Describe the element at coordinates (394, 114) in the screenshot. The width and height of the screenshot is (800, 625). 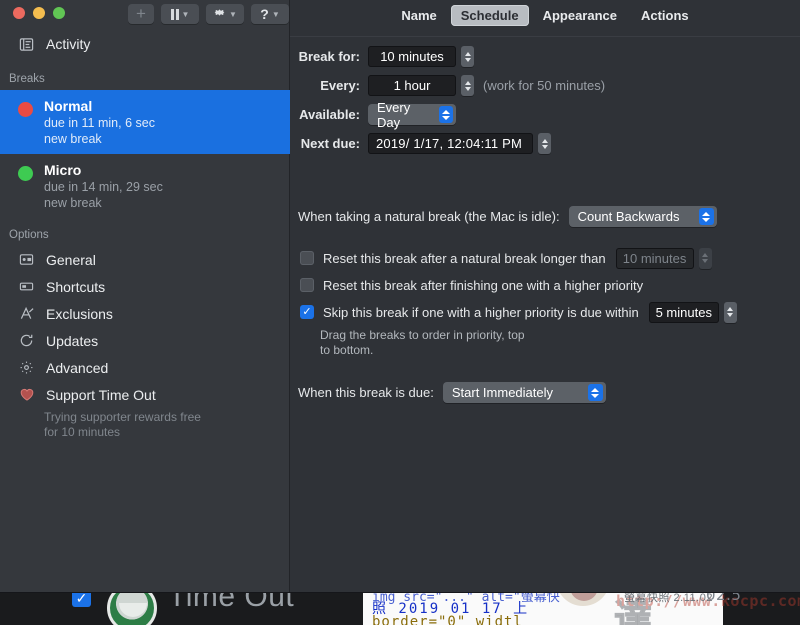
I see `available-value: Every Day` at that location.